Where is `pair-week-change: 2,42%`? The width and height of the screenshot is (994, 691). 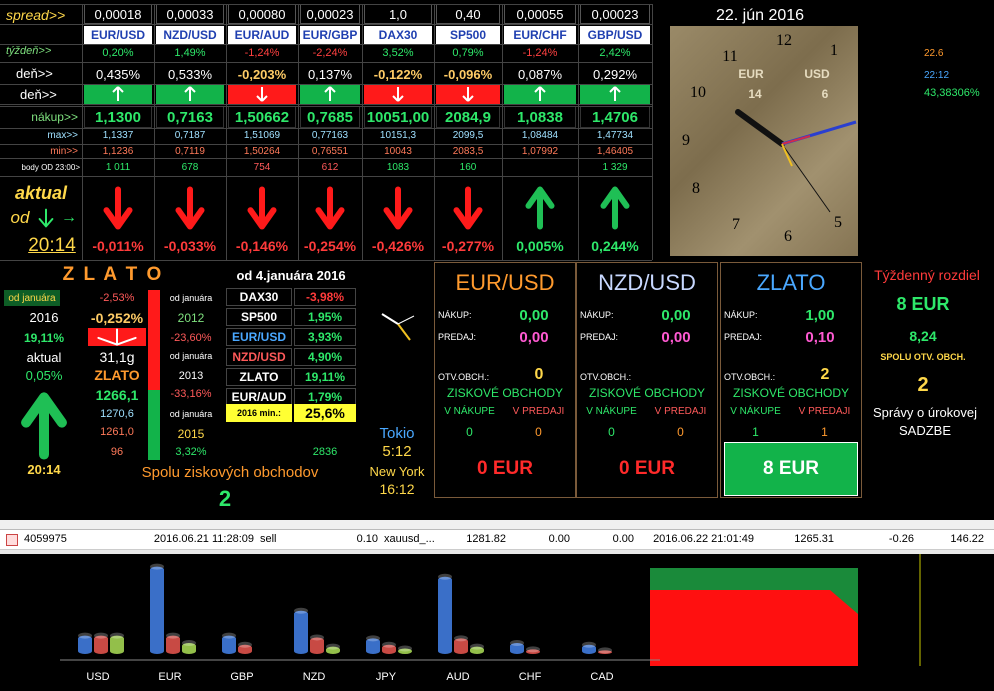
pair-week-change: 2,42% is located at coordinates (615, 53).